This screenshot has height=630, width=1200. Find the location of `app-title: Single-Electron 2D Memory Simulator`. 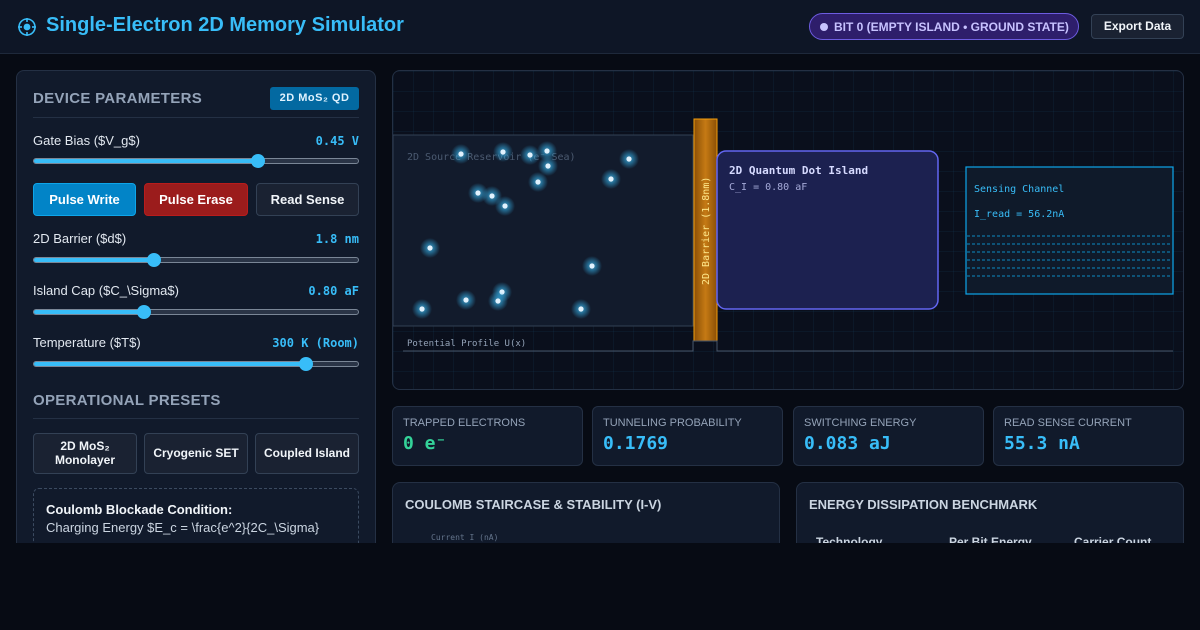

app-title: Single-Electron 2D Memory Simulator is located at coordinates (225, 25).